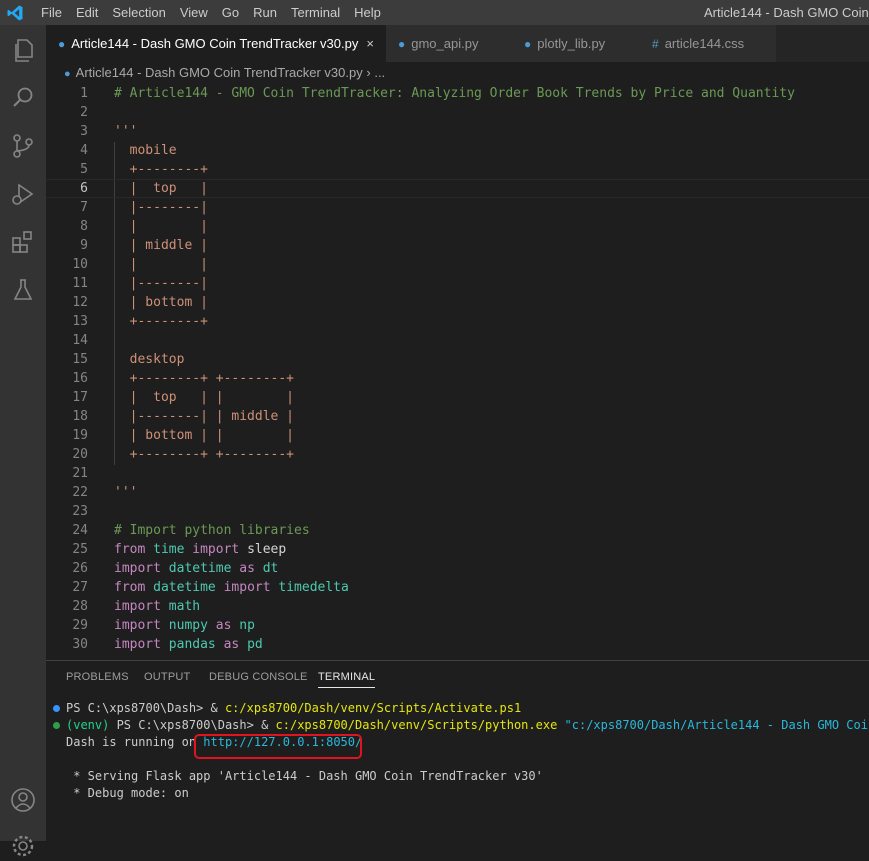  Describe the element at coordinates (265, 12) in the screenshot. I see `menu-item-run: Run` at that location.